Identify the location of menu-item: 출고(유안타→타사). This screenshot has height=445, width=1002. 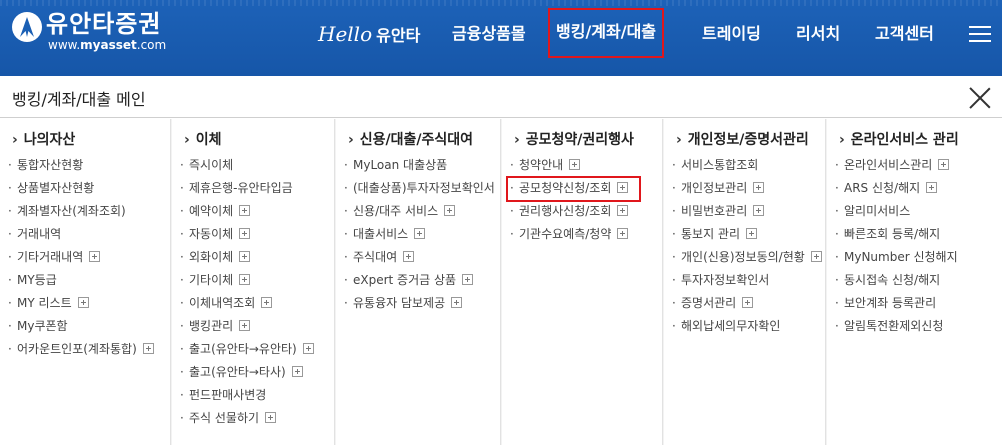
(247, 375).